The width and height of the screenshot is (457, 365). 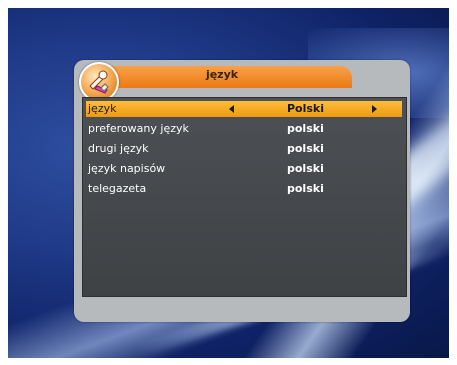 What do you see at coordinates (117, 188) in the screenshot?
I see `setting-label: telegazeta` at bounding box center [117, 188].